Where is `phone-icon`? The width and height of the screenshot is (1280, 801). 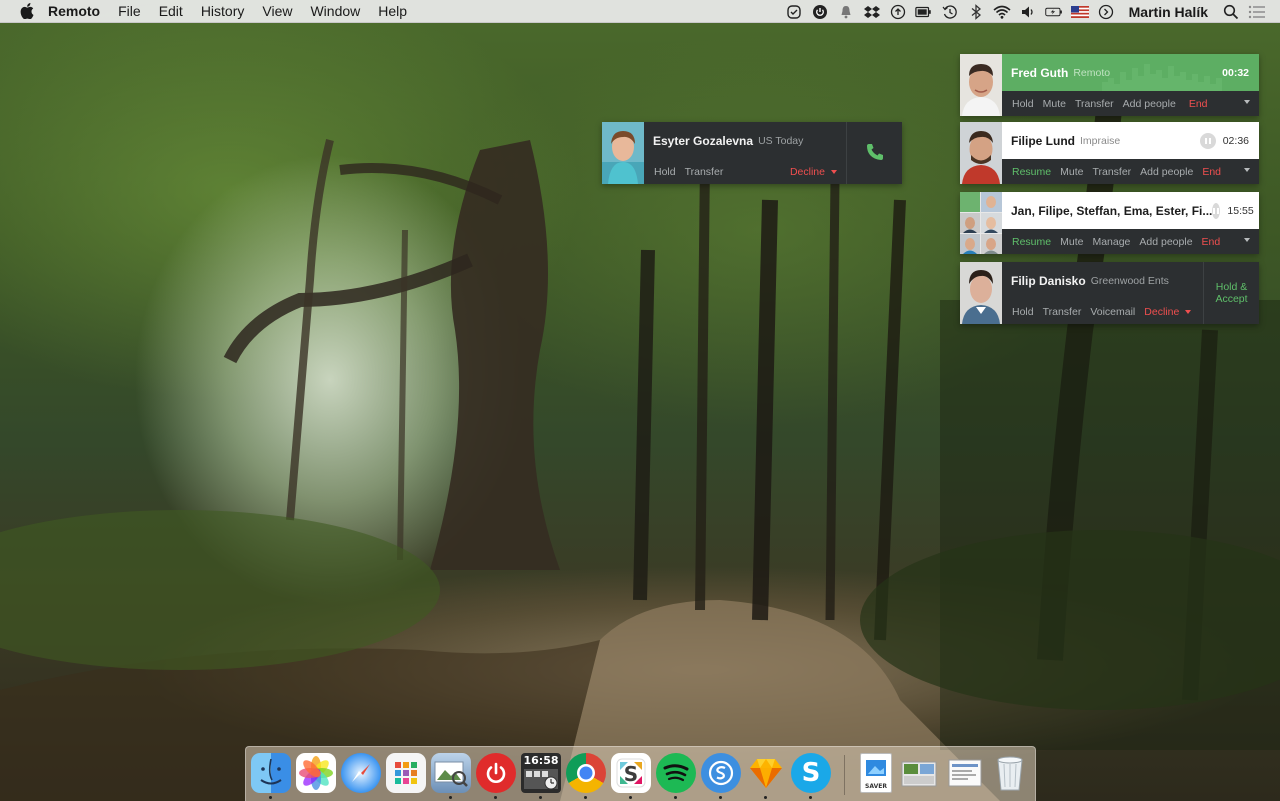 phone-icon is located at coordinates (875, 153).